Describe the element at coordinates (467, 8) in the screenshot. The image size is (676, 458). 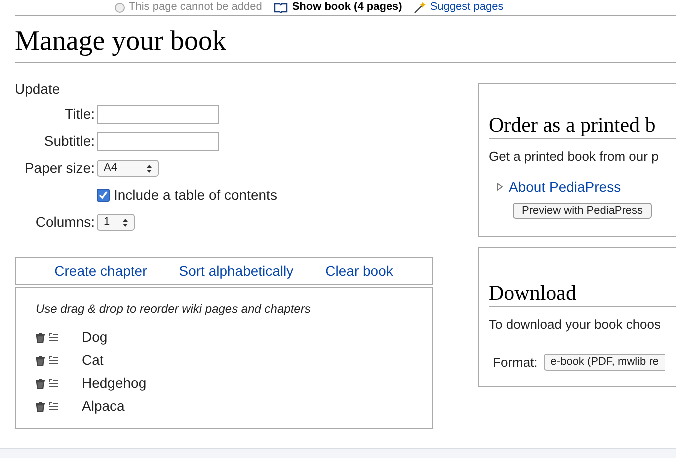
I see `suggest-pages-link: Suggest pages` at that location.